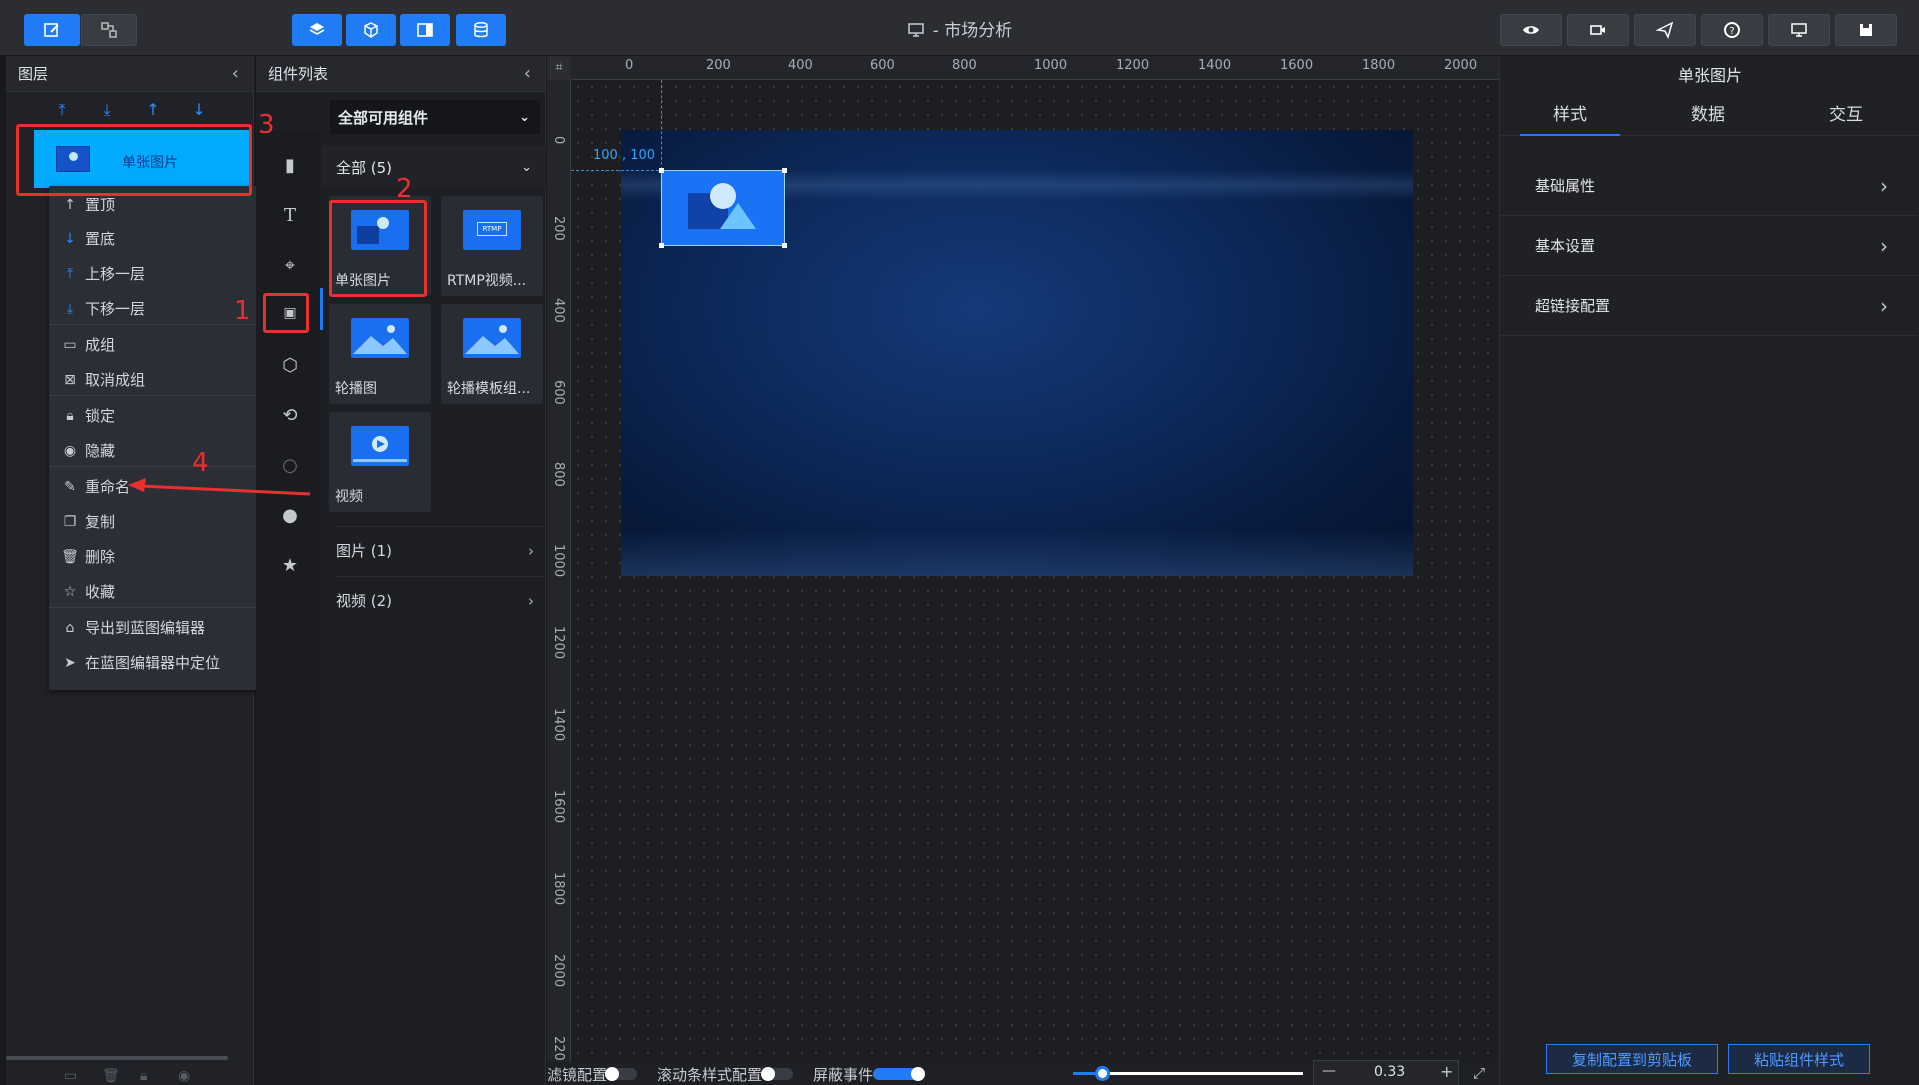  What do you see at coordinates (916, 32) in the screenshot?
I see `monitor-icon` at bounding box center [916, 32].